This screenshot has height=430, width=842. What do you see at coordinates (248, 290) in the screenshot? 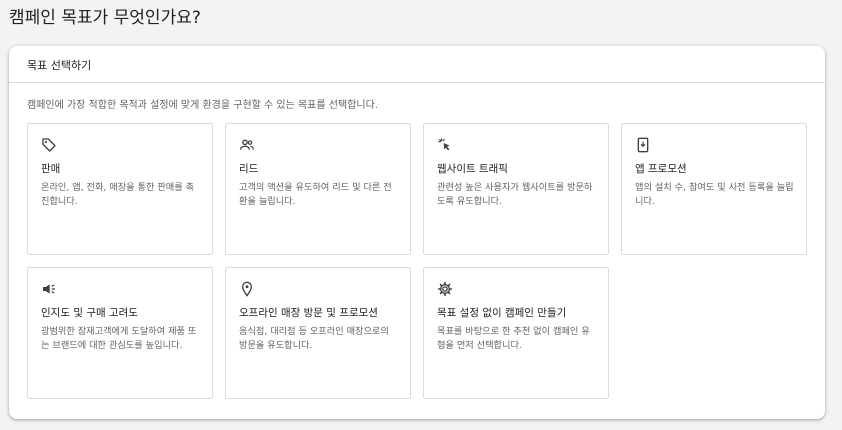
I see `location-pin-icon` at bounding box center [248, 290].